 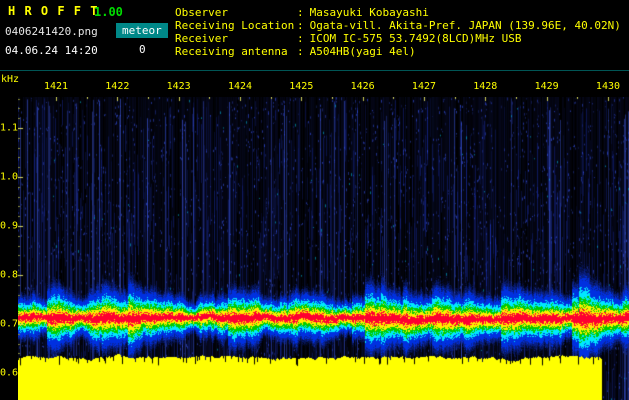 What do you see at coordinates (142, 30) in the screenshot?
I see `mode-badge: meteor` at bounding box center [142, 30].